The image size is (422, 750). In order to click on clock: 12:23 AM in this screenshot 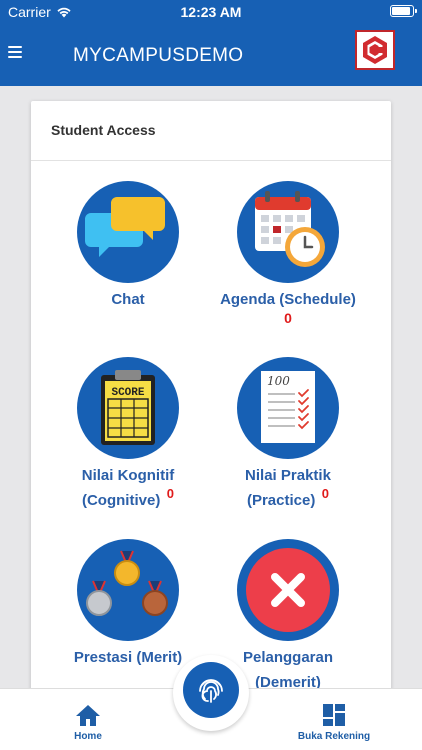, I will do `click(211, 12)`.